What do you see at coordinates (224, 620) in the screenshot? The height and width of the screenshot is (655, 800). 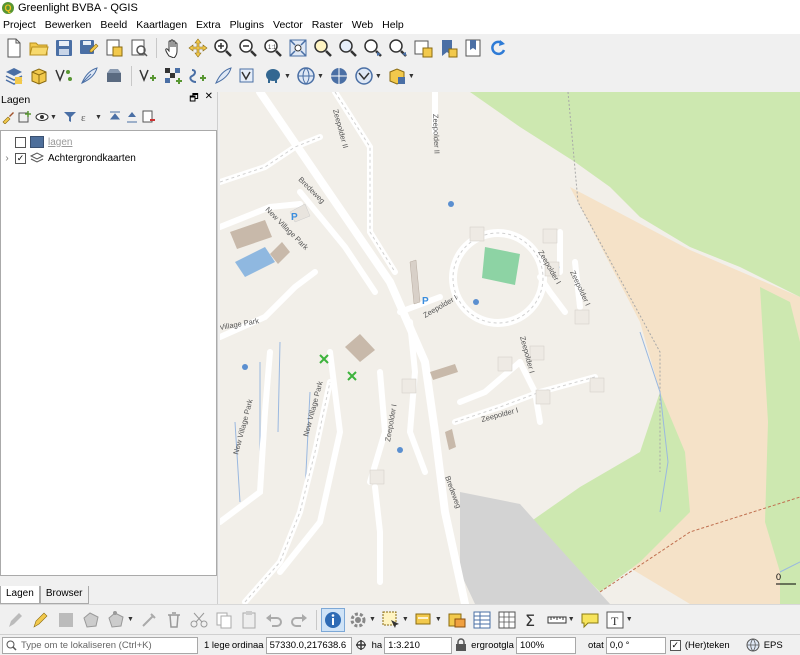 I see `copy-features-button` at bounding box center [224, 620].